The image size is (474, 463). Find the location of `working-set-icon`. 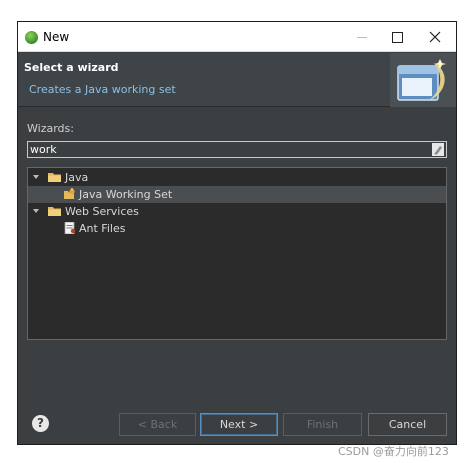

working-set-icon is located at coordinates (69, 193).